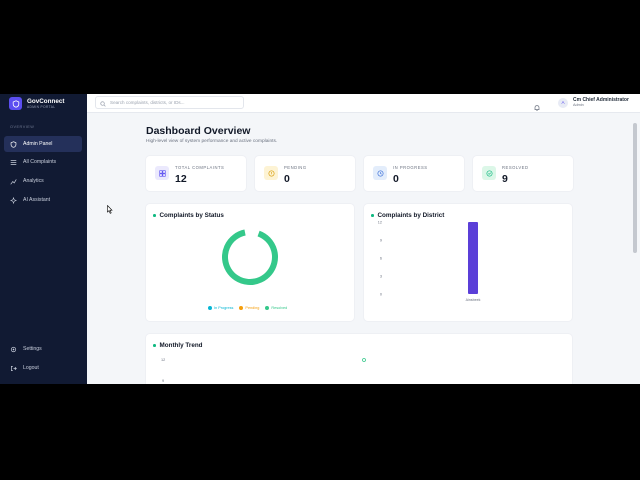 The width and height of the screenshot is (640, 480). What do you see at coordinates (489, 173) in the screenshot?
I see `check-circle-icon` at bounding box center [489, 173].